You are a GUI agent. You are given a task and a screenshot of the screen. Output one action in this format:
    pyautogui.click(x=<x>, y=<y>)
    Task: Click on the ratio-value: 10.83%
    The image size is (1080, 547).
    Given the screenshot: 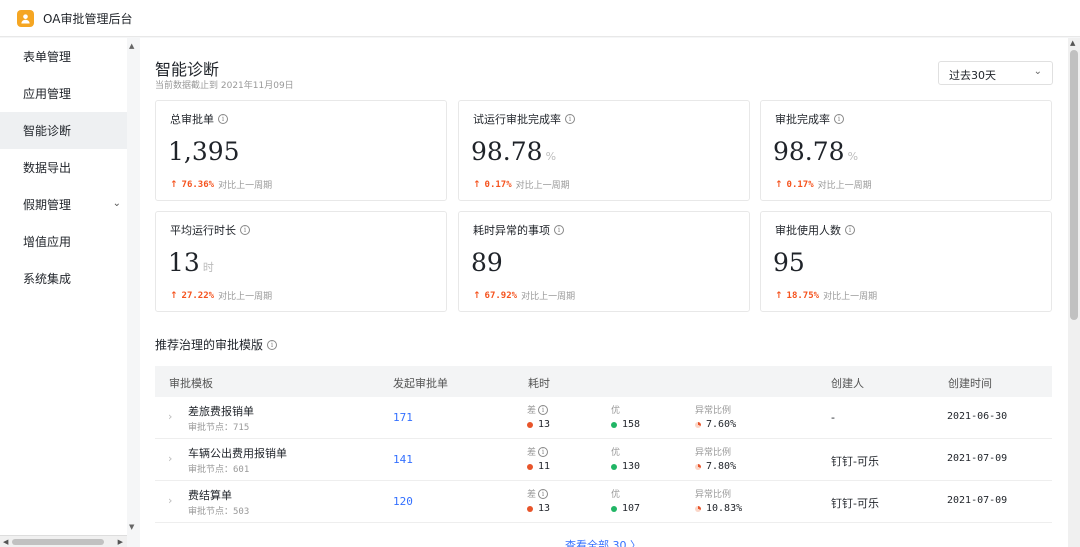 What is the action you would take?
    pyautogui.click(x=718, y=508)
    